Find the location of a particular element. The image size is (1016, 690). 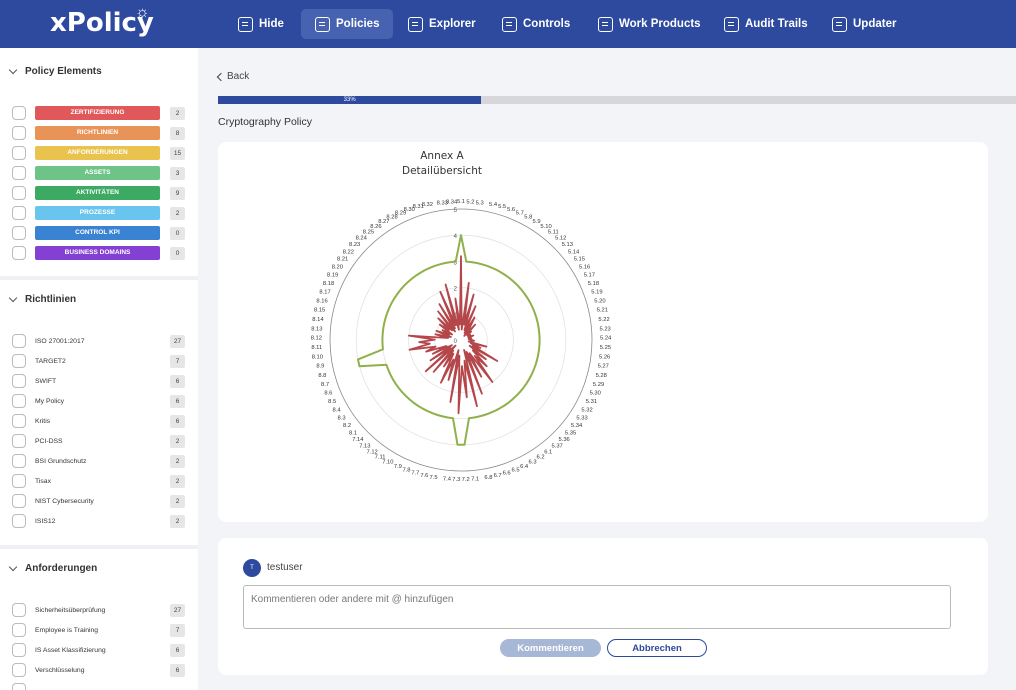

filter-row: Verschlüsselung 6 is located at coordinates (99, 670).